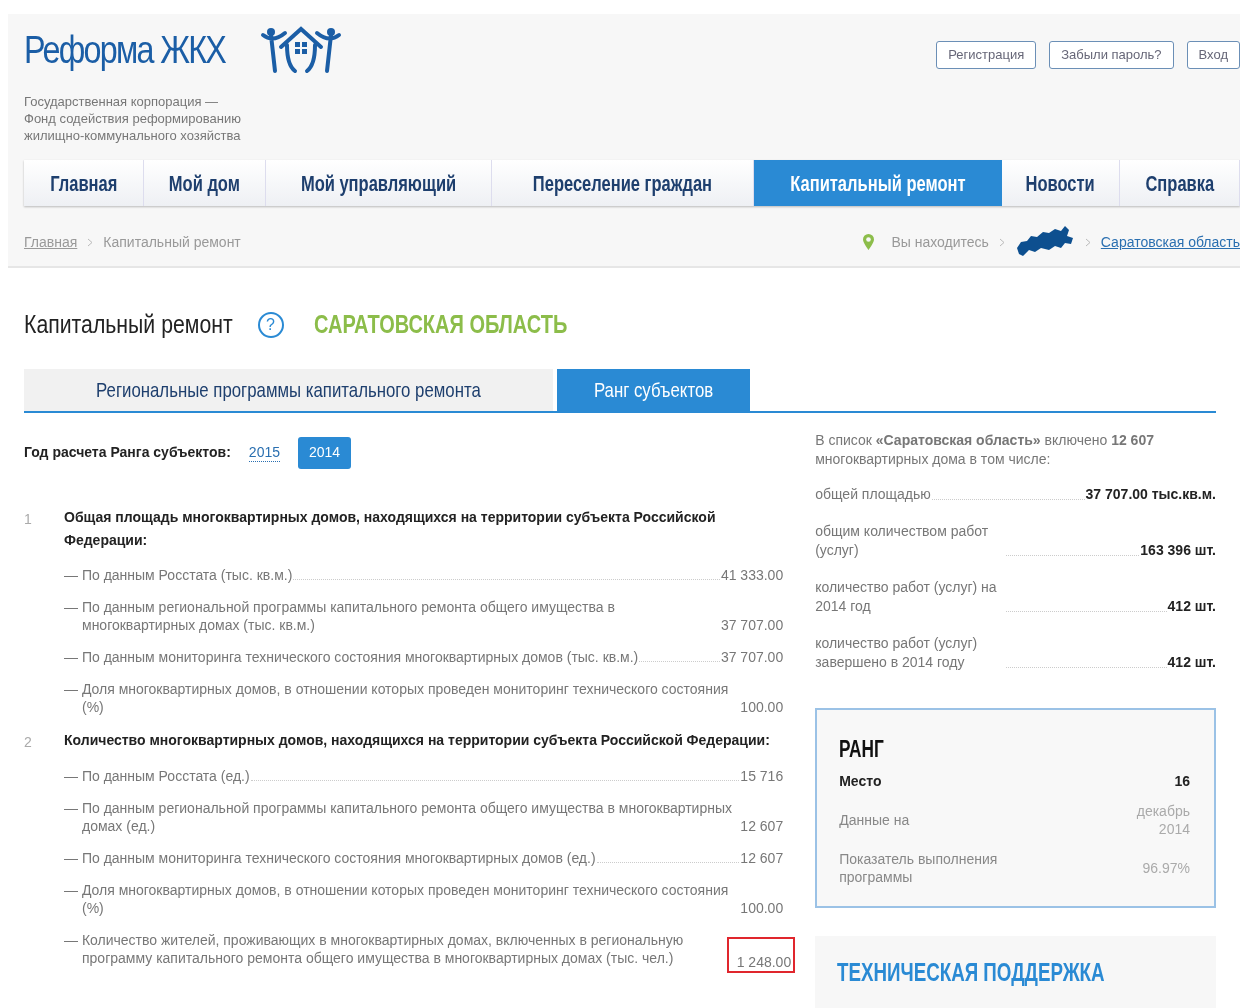 This screenshot has height=1008, width=1240. Describe the element at coordinates (325, 452) in the screenshot. I see `year-option: 2014` at that location.